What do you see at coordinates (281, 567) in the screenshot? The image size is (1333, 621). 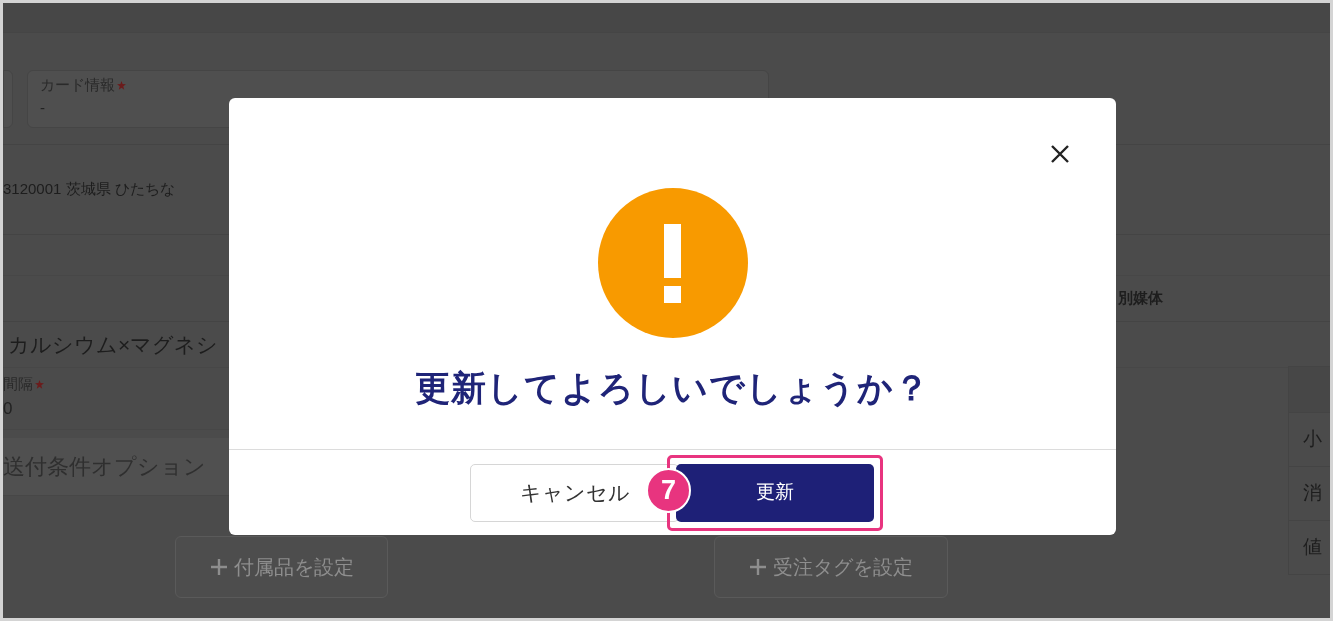 I see `add-button: 付属品を設定` at bounding box center [281, 567].